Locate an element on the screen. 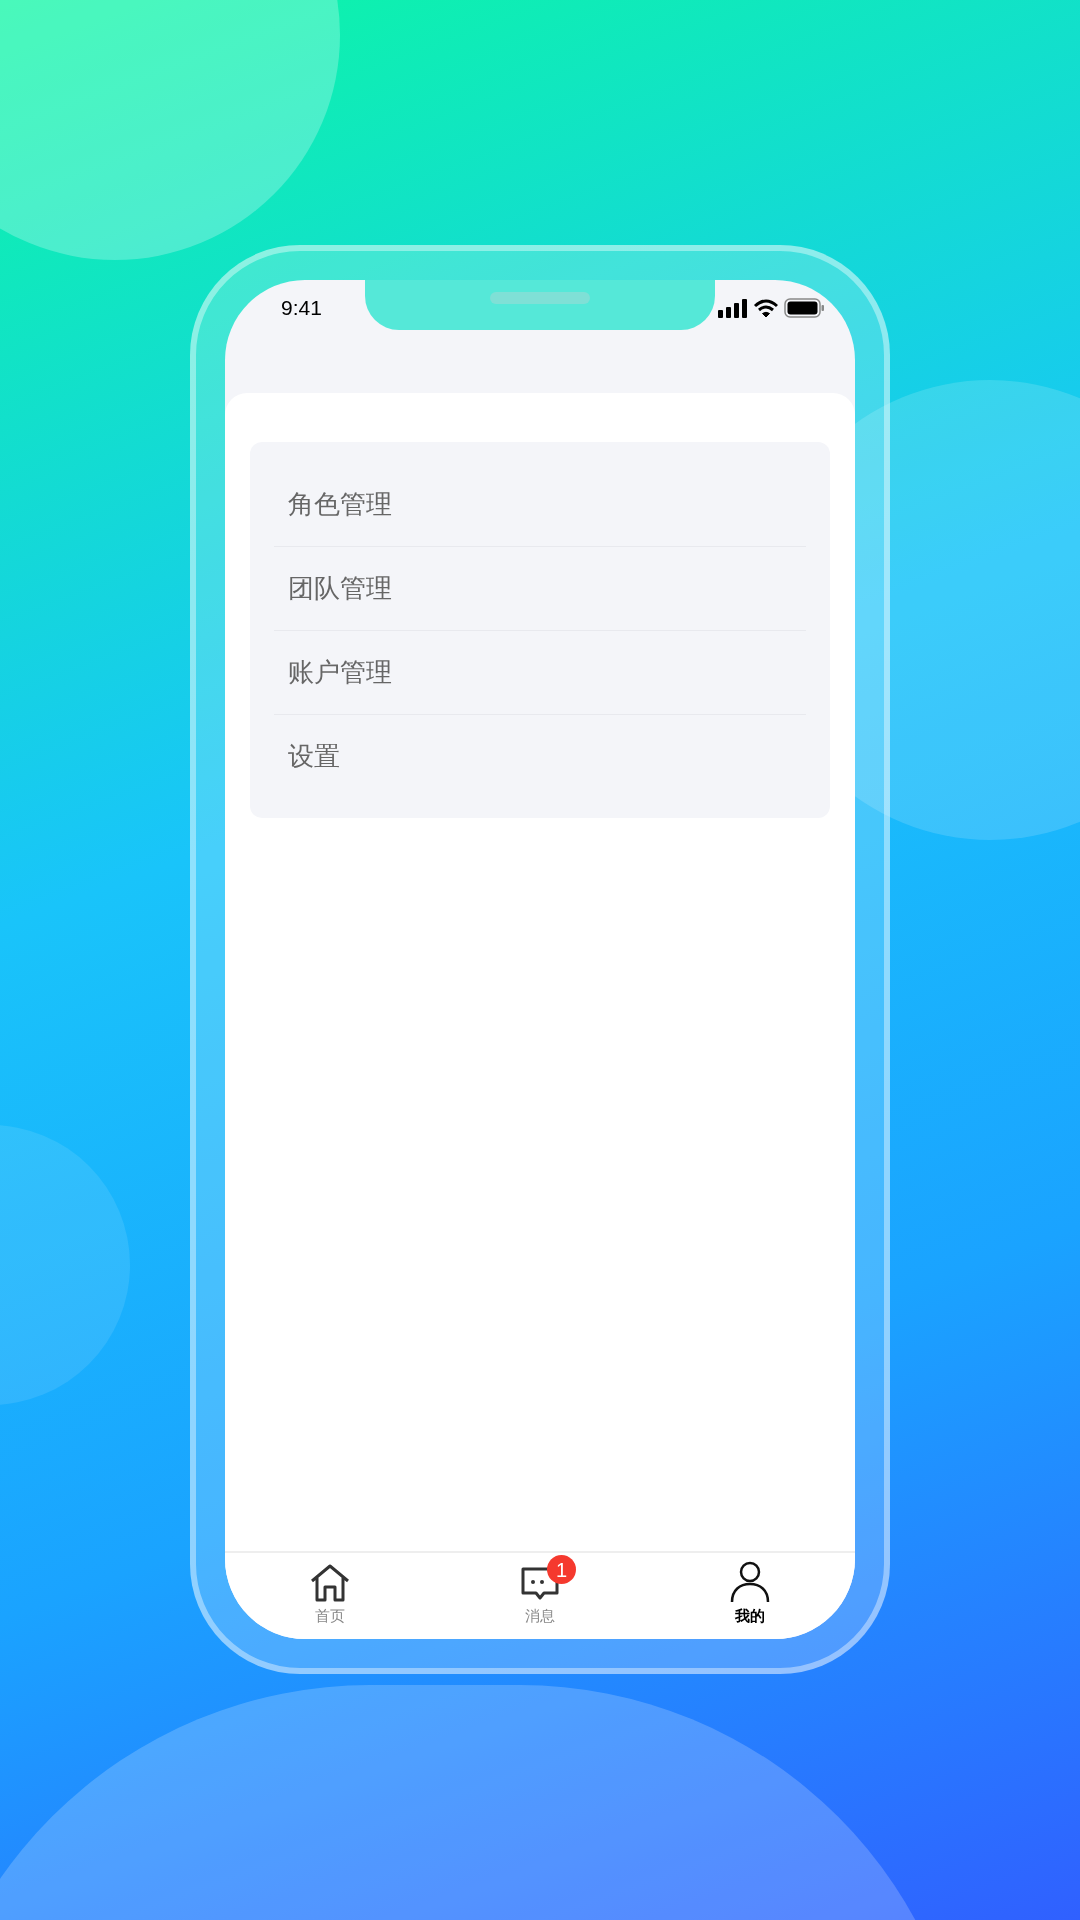  menu-item: 角色管理 is located at coordinates (540, 504).